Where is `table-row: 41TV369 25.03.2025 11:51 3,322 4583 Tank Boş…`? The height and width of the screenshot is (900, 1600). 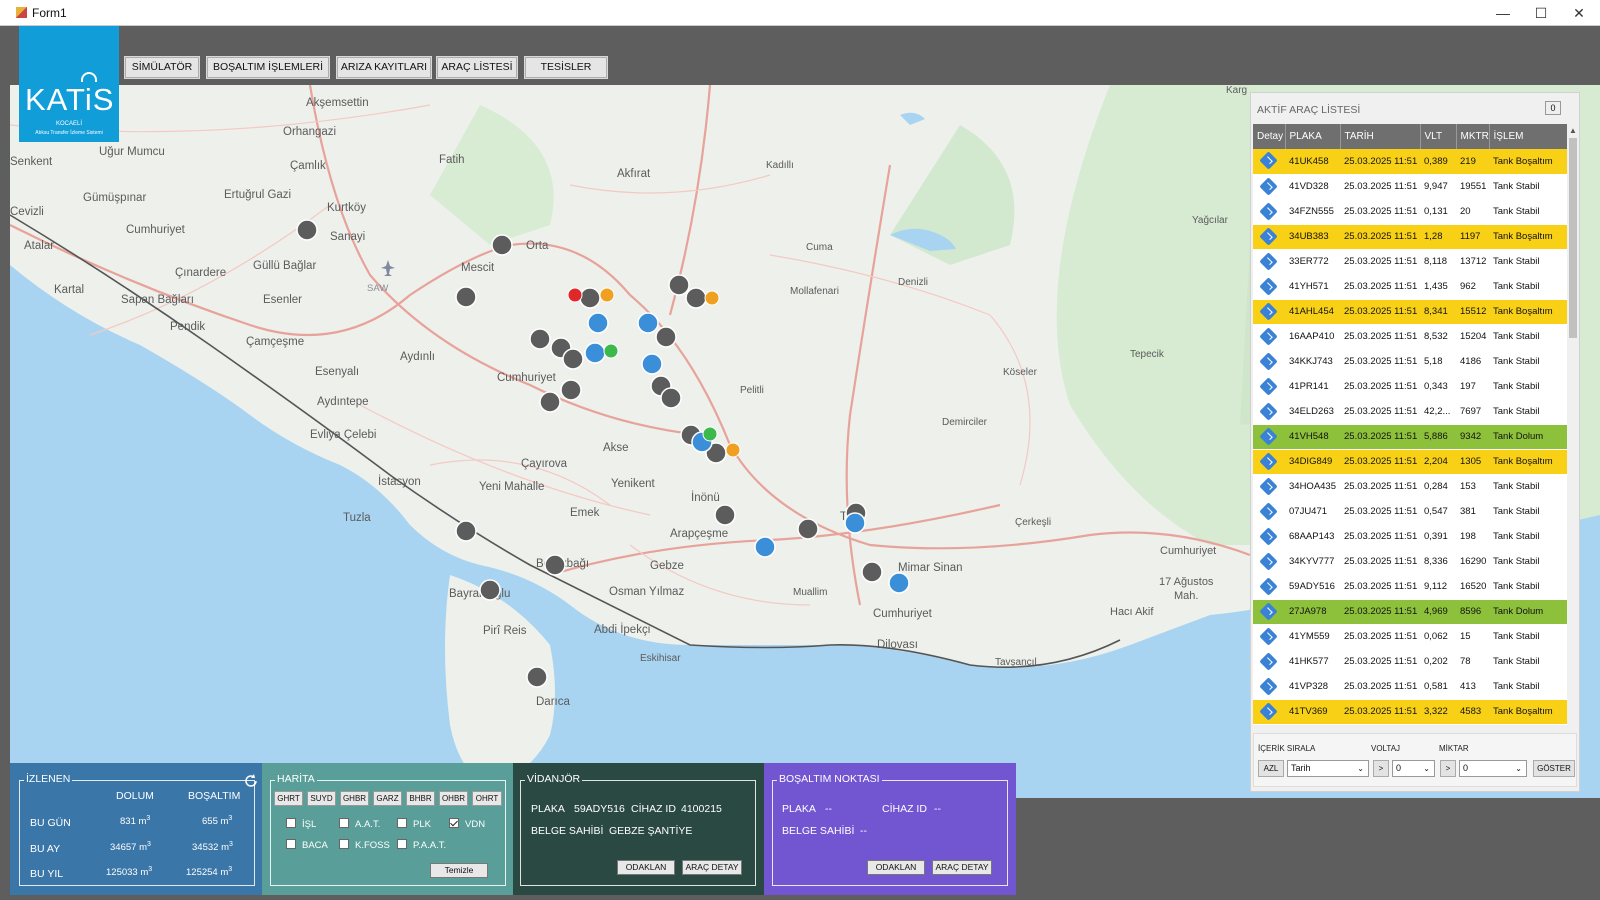
table-row: 41TV369 25.03.2025 11:51 3,322 4583 Tank Boş… is located at coordinates (1412, 712).